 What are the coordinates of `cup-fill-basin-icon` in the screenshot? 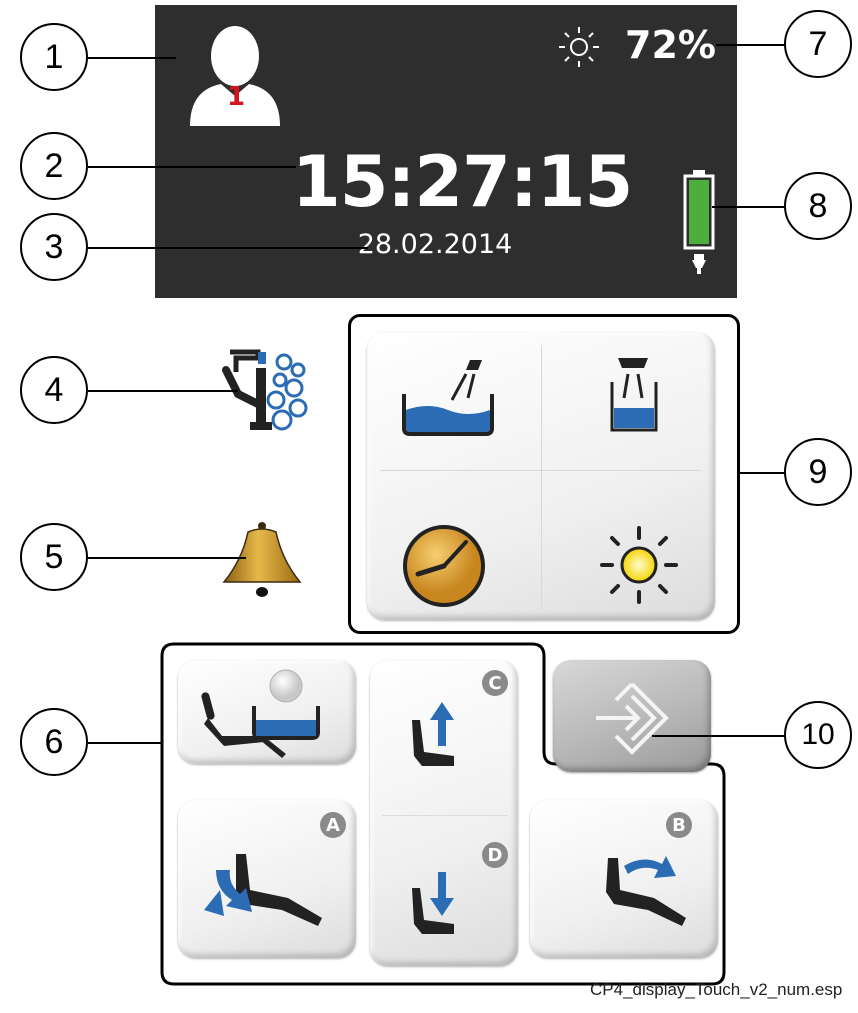 It's located at (450, 398).